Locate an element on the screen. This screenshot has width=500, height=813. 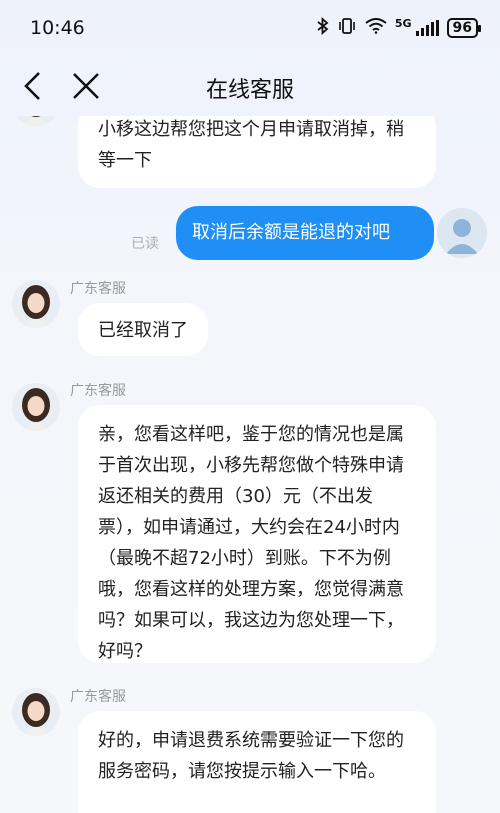
agent-message: 小移这边帮您把这个月申请取消掉，稍等一下 is located at coordinates (257, 152).